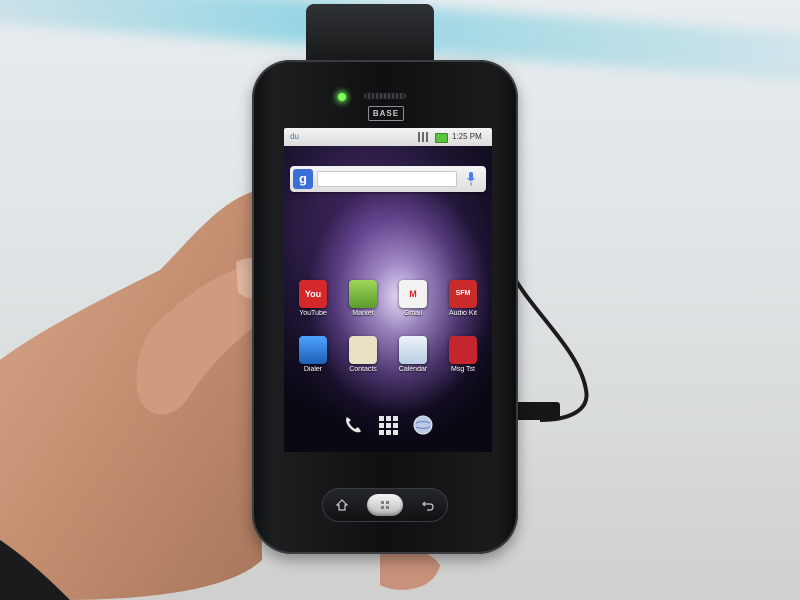  I want to click on back-key-icon, so click(428, 505).